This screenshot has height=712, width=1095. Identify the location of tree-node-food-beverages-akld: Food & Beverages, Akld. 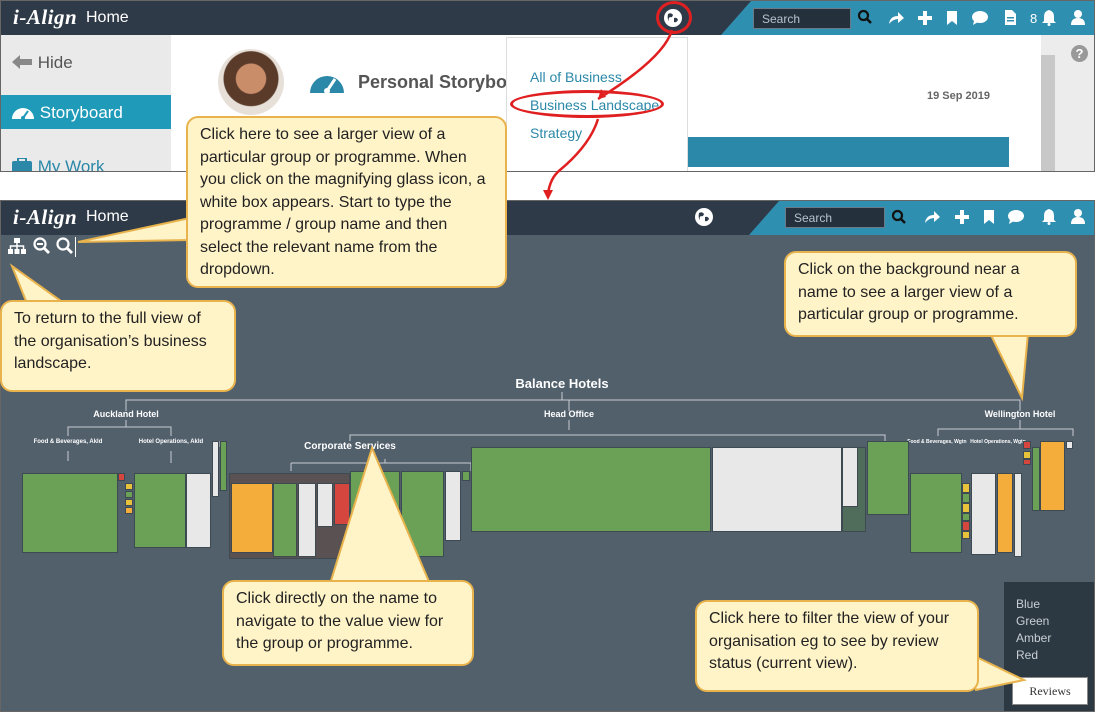
(68, 442).